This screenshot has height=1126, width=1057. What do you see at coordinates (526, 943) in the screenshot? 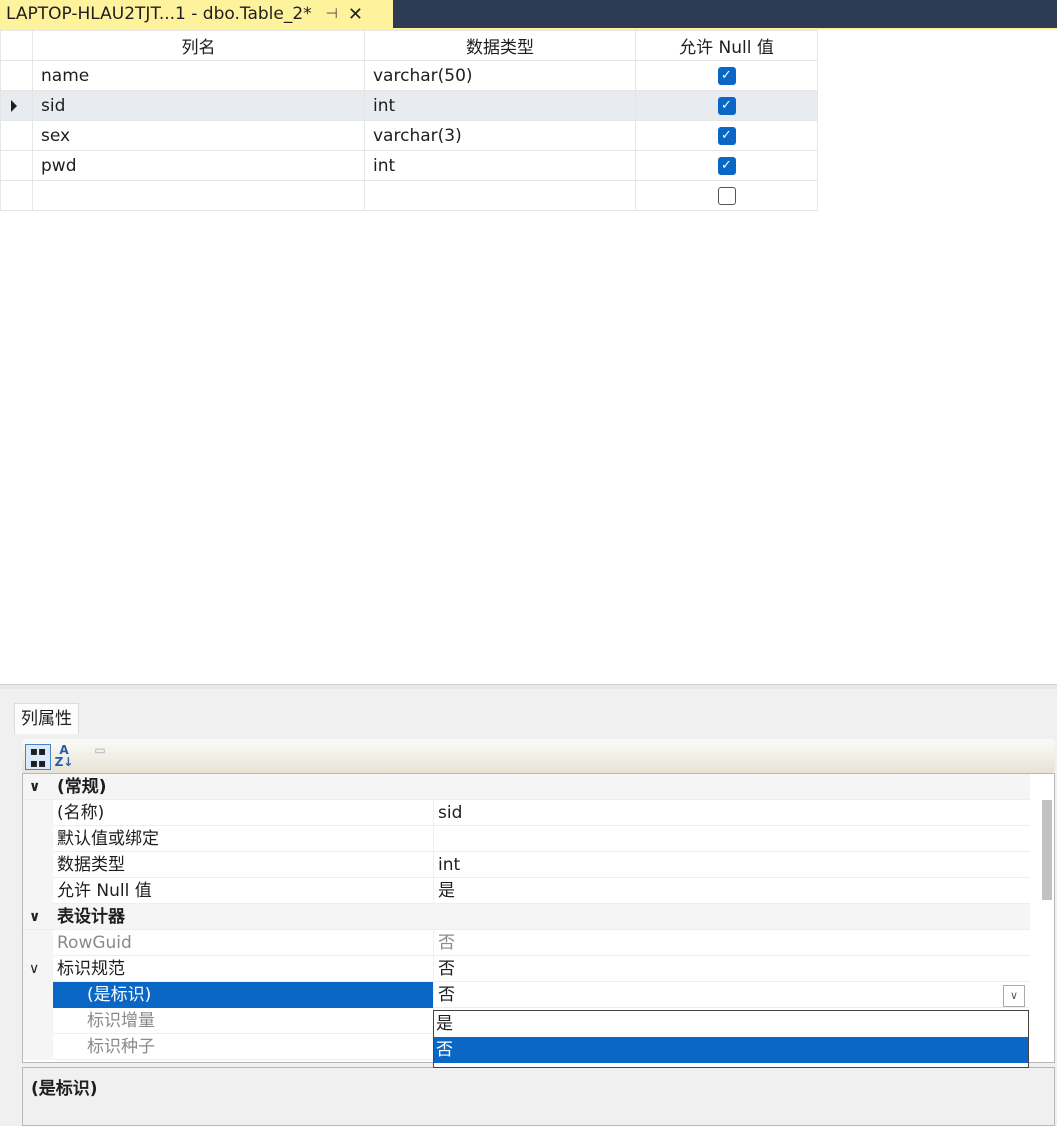
I see `property-row-rowguid: RowGuid 否` at bounding box center [526, 943].